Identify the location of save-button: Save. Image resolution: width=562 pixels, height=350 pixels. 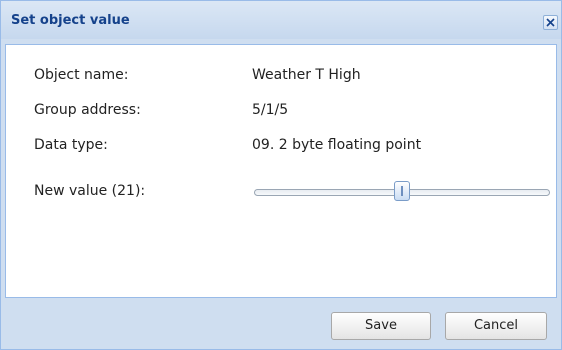
(381, 326).